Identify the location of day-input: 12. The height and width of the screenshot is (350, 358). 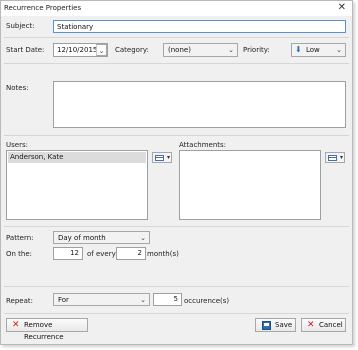
(68, 253).